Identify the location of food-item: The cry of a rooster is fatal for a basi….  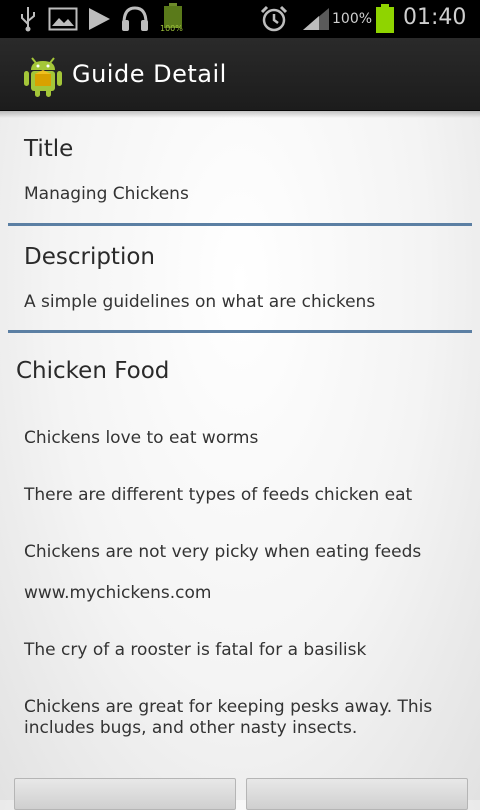
(195, 650).